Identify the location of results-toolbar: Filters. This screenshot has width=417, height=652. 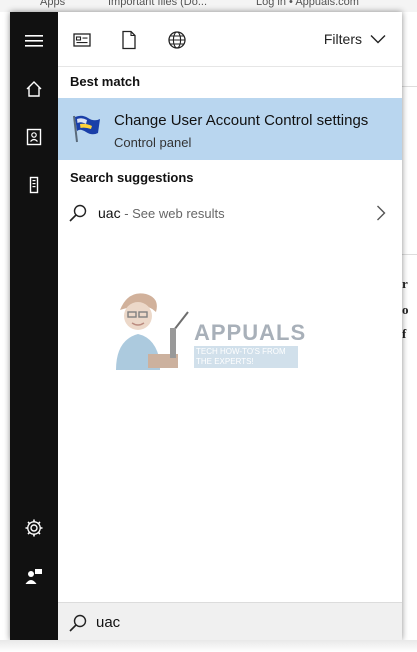
(230, 39).